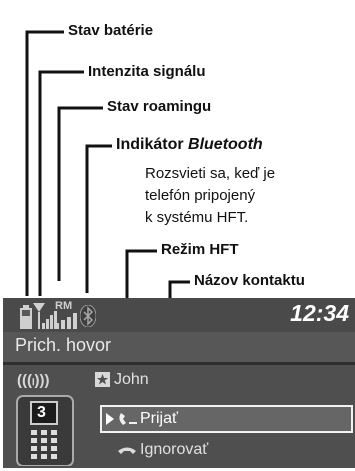  I want to click on selection-arrow-icon, so click(110, 419).